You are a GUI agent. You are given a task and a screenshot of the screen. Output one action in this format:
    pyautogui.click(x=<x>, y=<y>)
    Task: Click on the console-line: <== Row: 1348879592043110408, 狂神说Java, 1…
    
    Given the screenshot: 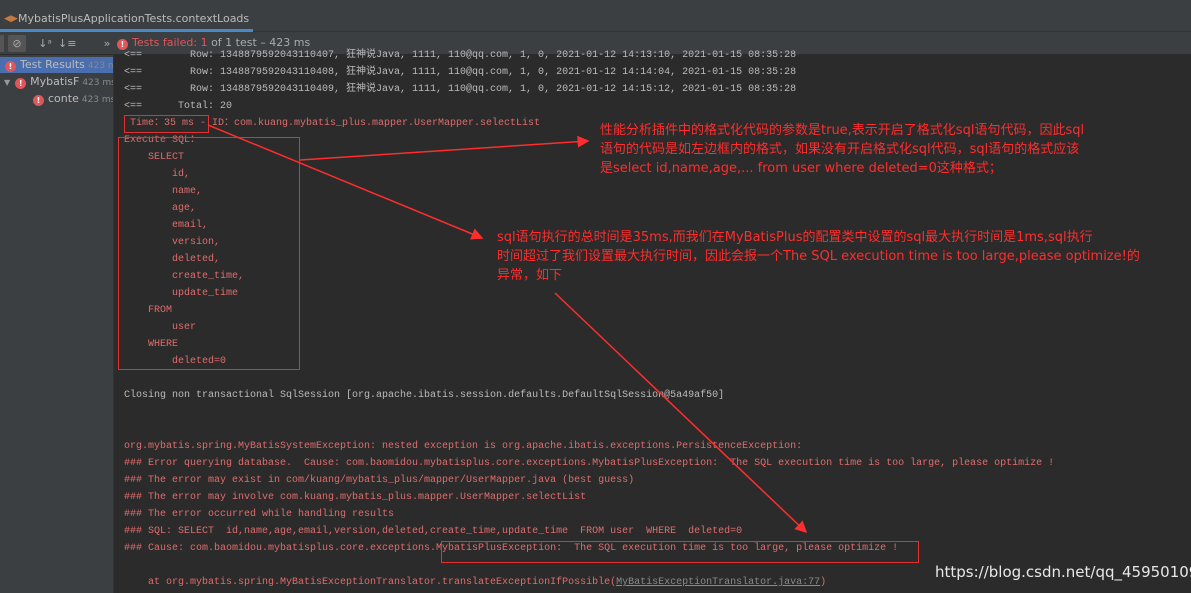 What is the action you would take?
    pyautogui.click(x=460, y=72)
    